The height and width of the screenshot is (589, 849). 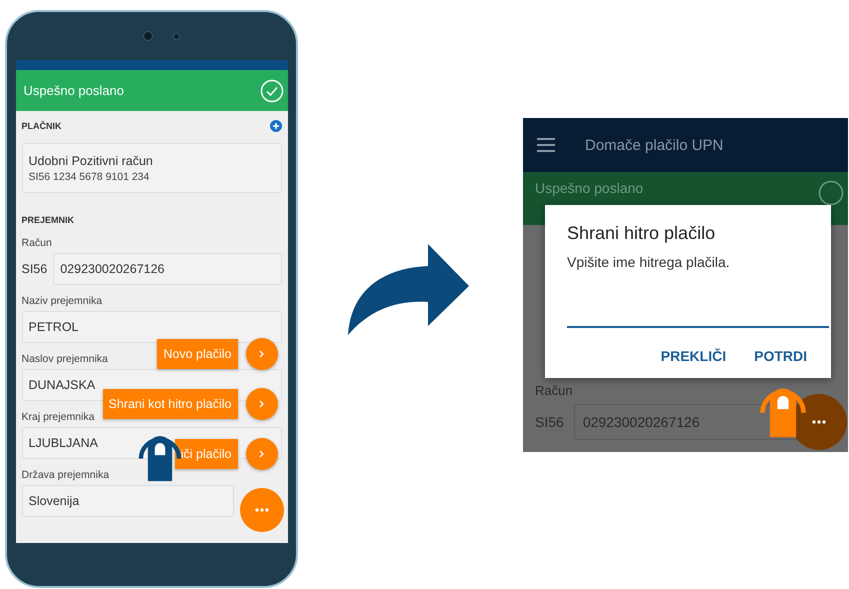 I want to click on field-label: Naslov prejemnika, so click(x=65, y=359).